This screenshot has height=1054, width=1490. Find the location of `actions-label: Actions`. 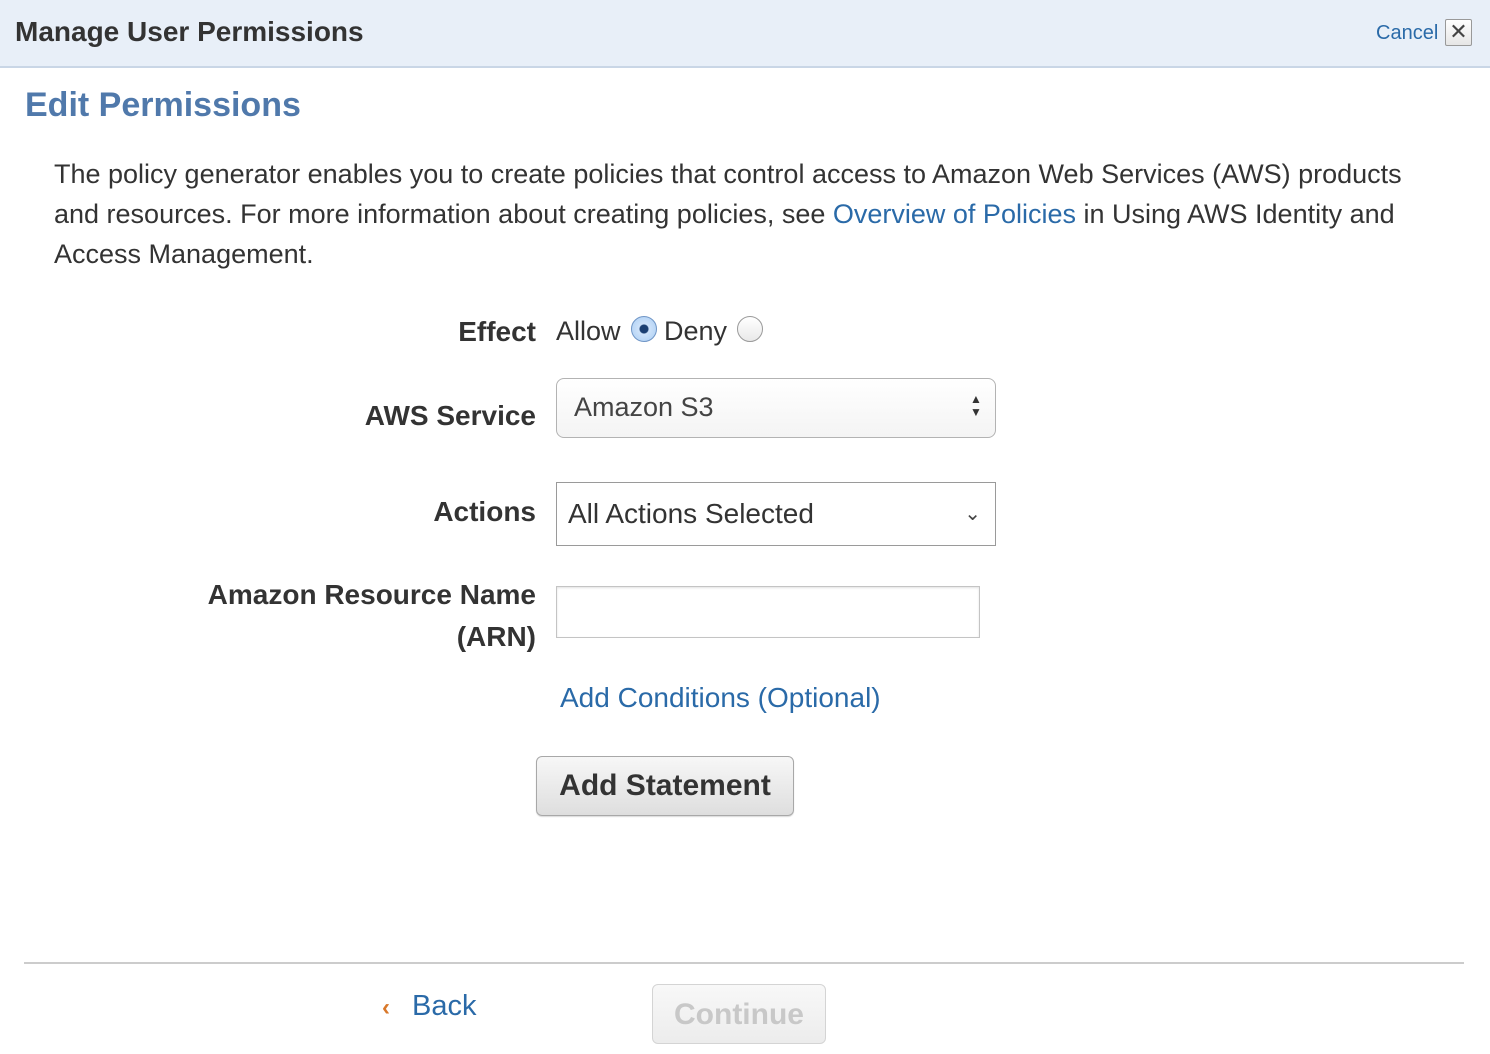

actions-label: Actions is located at coordinates (484, 511).